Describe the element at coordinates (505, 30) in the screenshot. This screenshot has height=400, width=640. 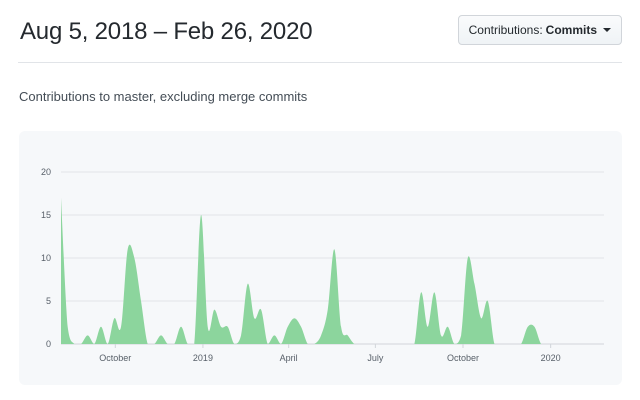
I see `contributions-select-label: Contributions:` at that location.